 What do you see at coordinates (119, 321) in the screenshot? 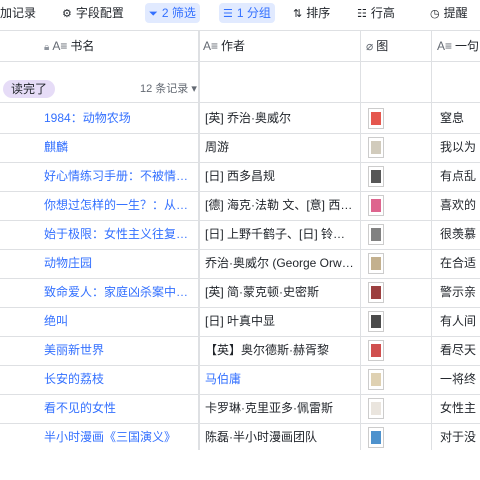
I see `book-title-cell: 绝叫` at bounding box center [119, 321].